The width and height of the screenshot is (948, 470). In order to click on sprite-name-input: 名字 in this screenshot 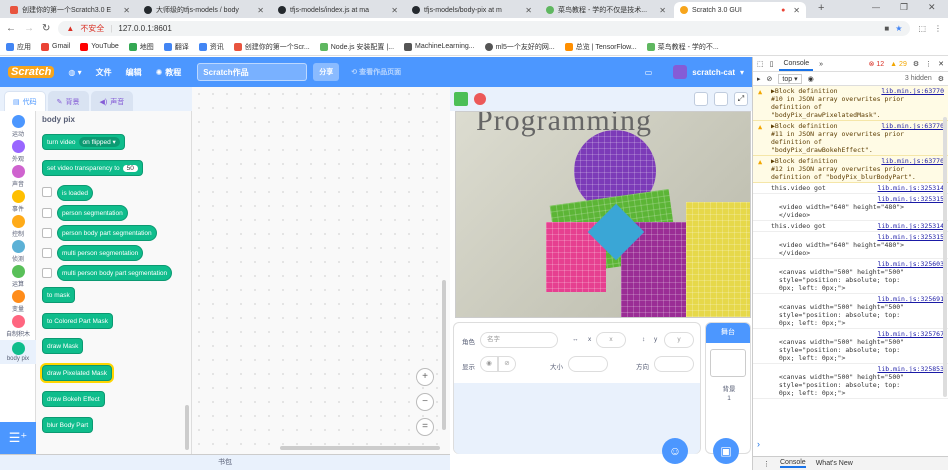, I will do `click(519, 340)`.